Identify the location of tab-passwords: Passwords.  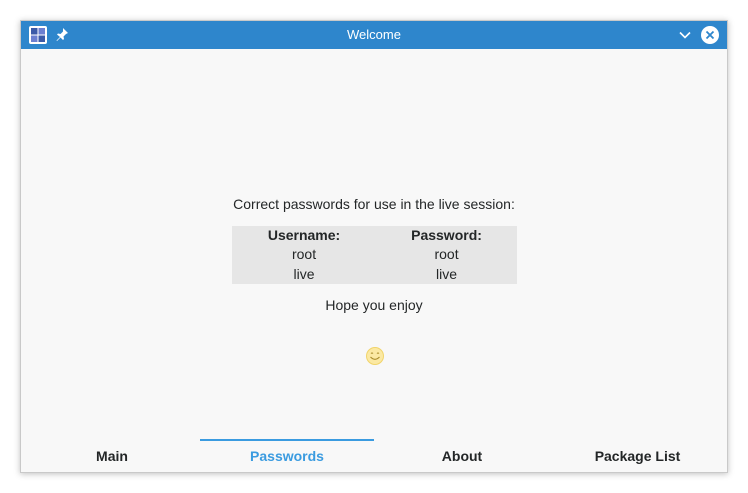
(287, 456).